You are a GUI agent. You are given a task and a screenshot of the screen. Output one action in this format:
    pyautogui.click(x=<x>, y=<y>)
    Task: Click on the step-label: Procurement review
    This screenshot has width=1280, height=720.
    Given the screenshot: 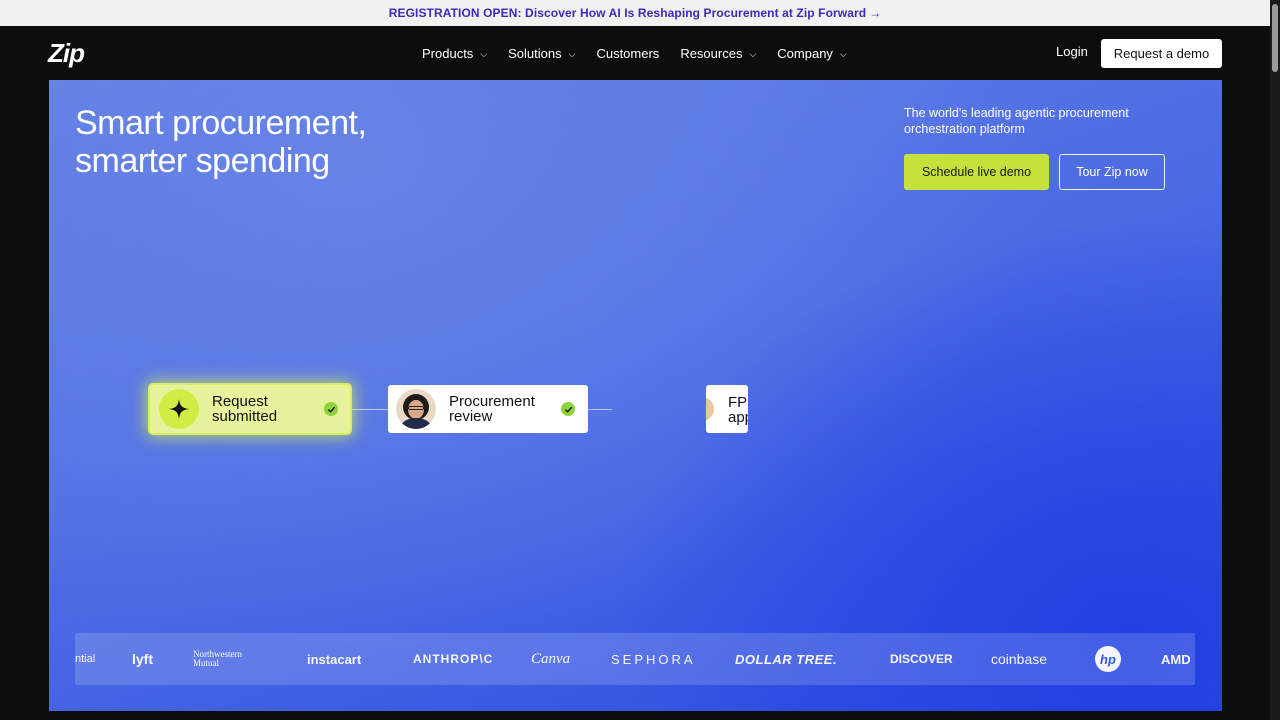 What is the action you would take?
    pyautogui.click(x=492, y=409)
    